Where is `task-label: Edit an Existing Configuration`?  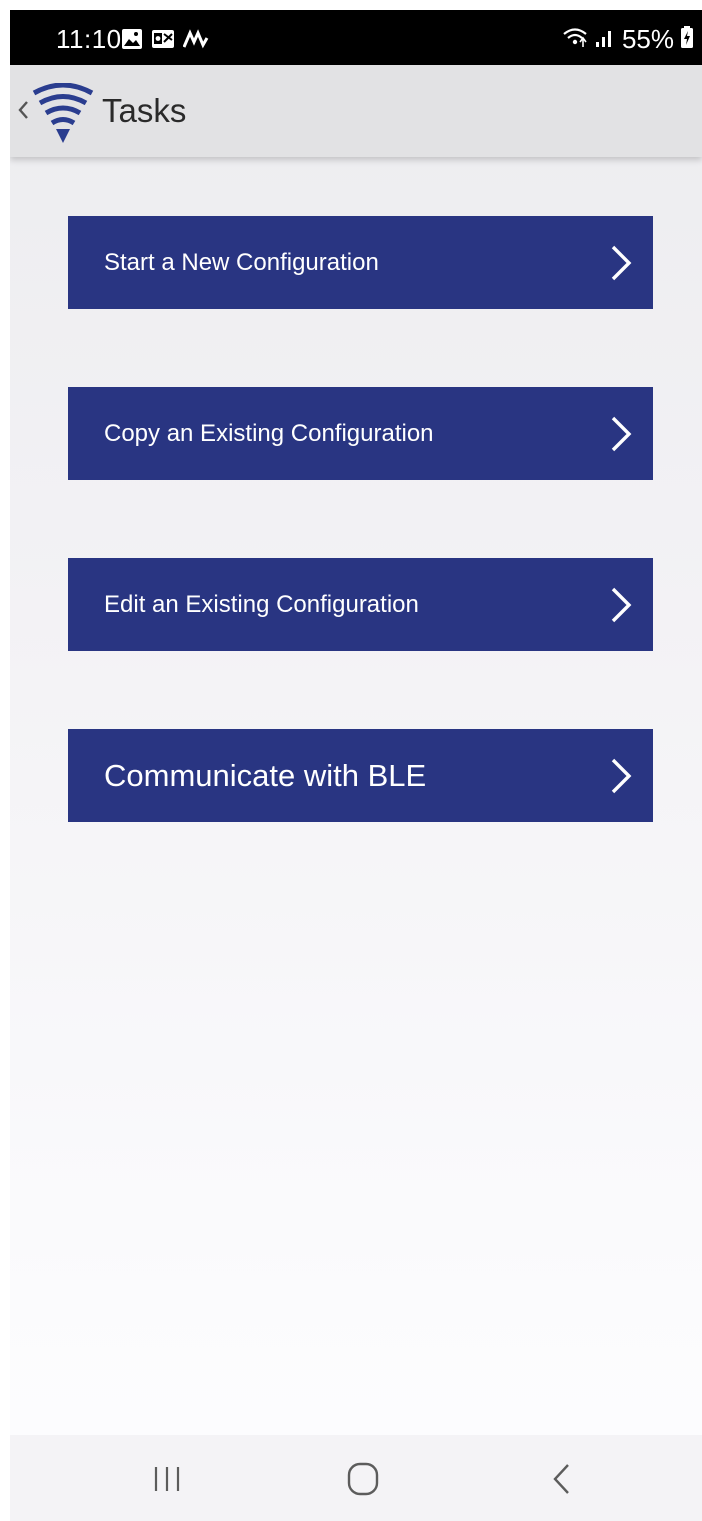
task-label: Edit an Existing Configuration is located at coordinates (261, 604).